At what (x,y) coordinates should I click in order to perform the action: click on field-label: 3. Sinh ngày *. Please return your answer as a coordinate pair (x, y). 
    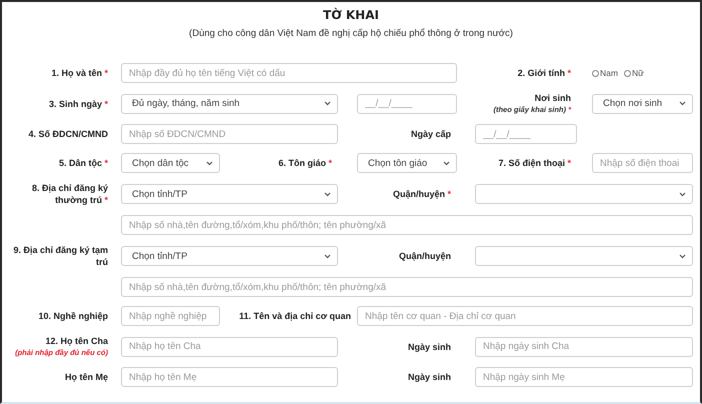
    Looking at the image, I should click on (78, 104).